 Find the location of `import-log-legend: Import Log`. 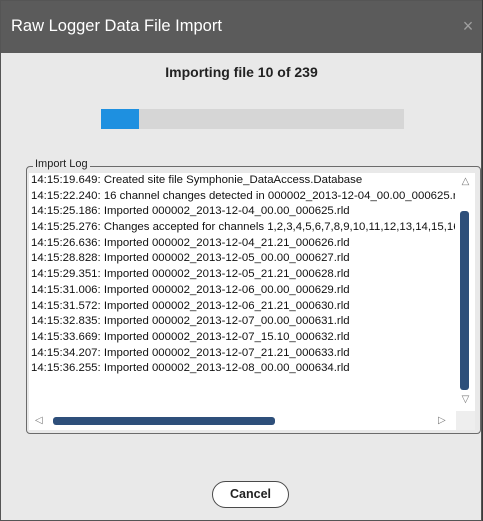

import-log-legend: Import Log is located at coordinates (61, 164).